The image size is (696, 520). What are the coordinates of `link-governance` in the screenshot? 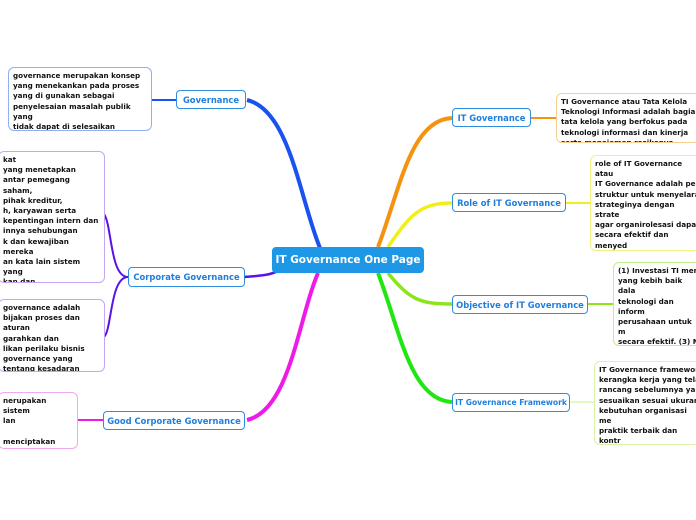 It's located at (284, 173).